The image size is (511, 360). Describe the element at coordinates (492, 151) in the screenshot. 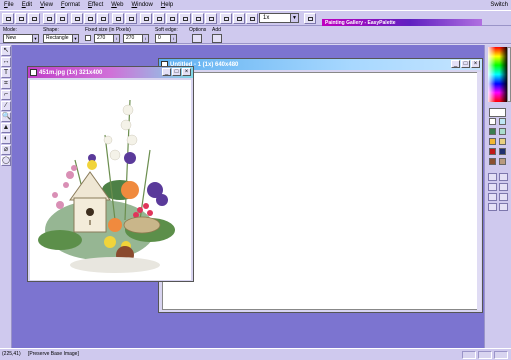

I see `swatch-red` at that location.